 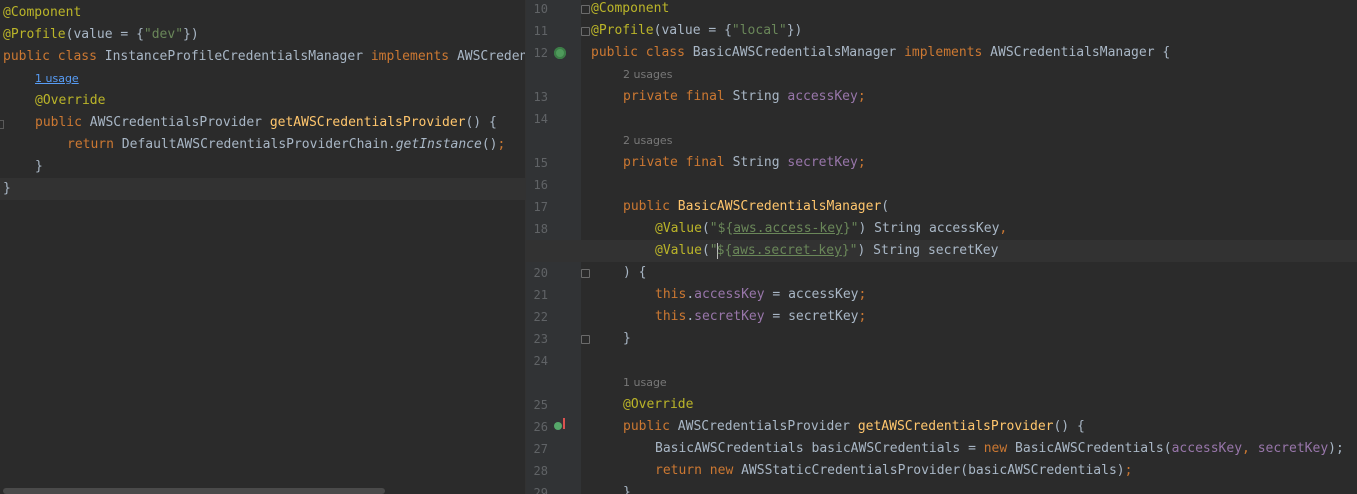 I want to click on keyword: implements, so click(x=947, y=52).